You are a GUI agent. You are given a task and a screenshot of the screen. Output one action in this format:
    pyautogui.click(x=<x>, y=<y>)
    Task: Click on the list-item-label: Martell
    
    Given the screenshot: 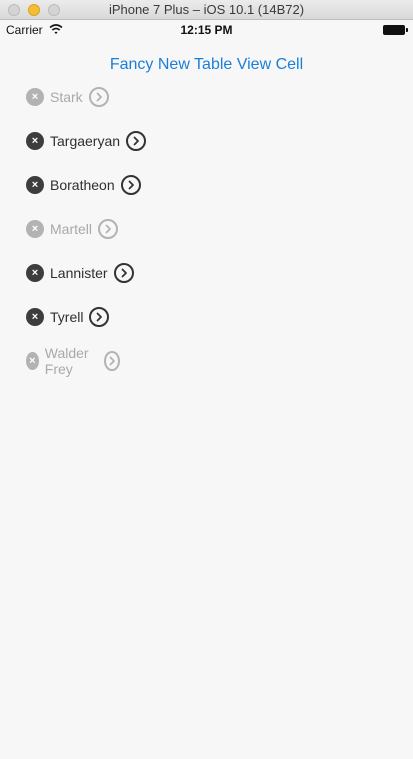 What is the action you would take?
    pyautogui.click(x=71, y=229)
    